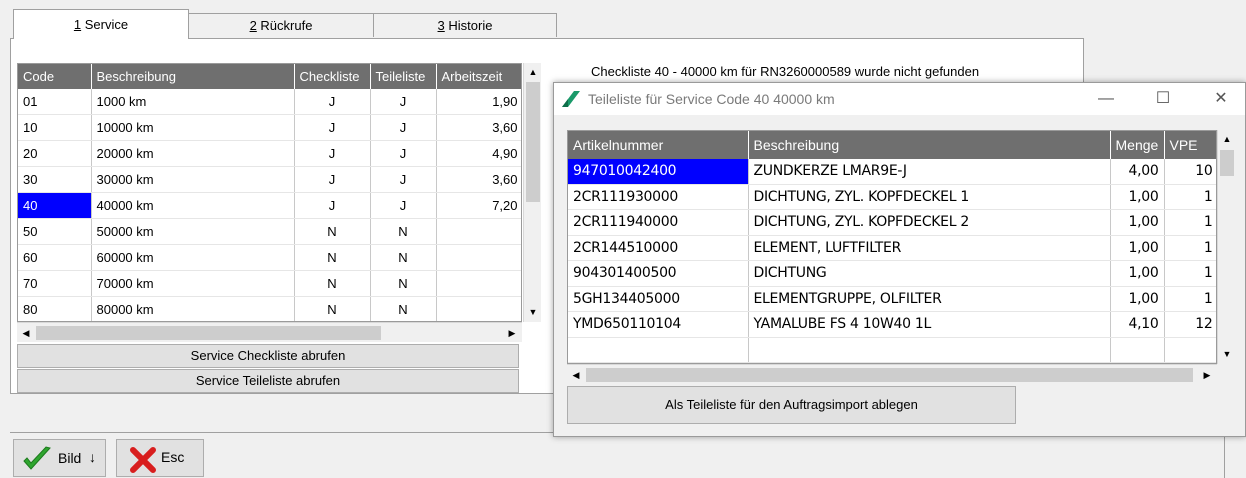 The height and width of the screenshot is (478, 1246). What do you see at coordinates (1221, 99) in the screenshot?
I see `close-icon: ✕` at bounding box center [1221, 99].